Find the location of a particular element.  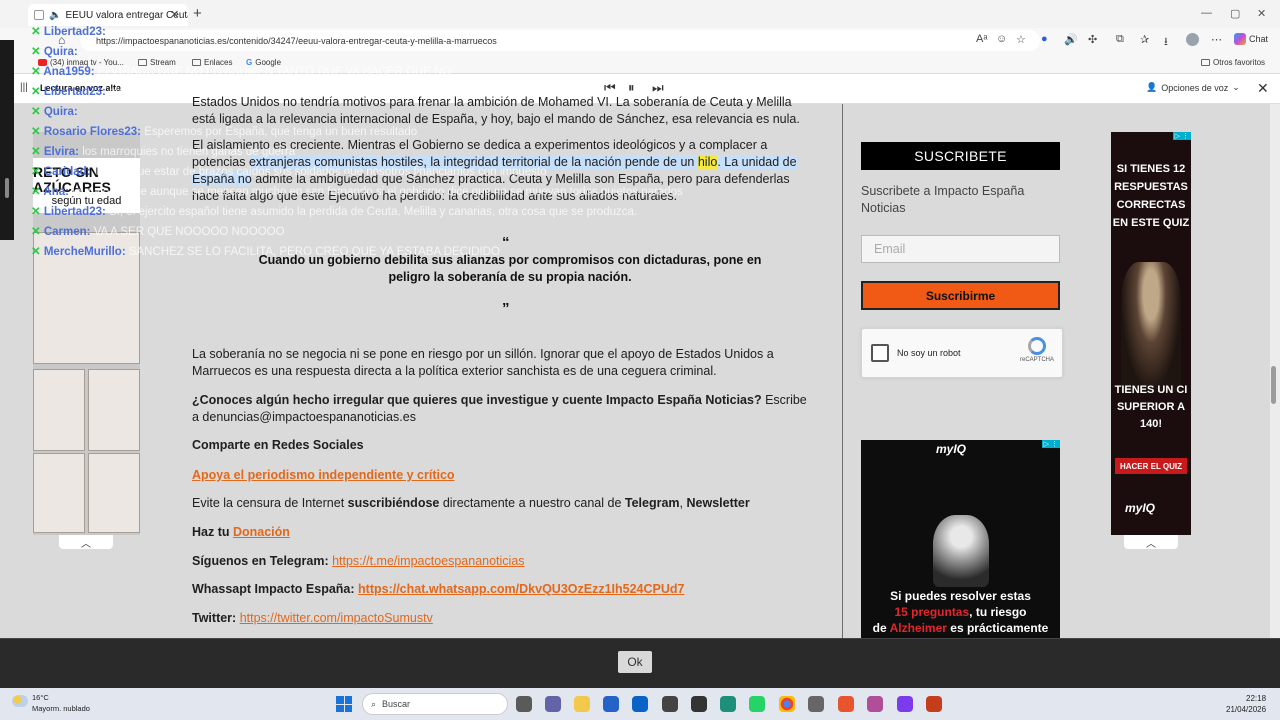

recaptcha-logo: reCAPTCHA is located at coordinates (1037, 350).